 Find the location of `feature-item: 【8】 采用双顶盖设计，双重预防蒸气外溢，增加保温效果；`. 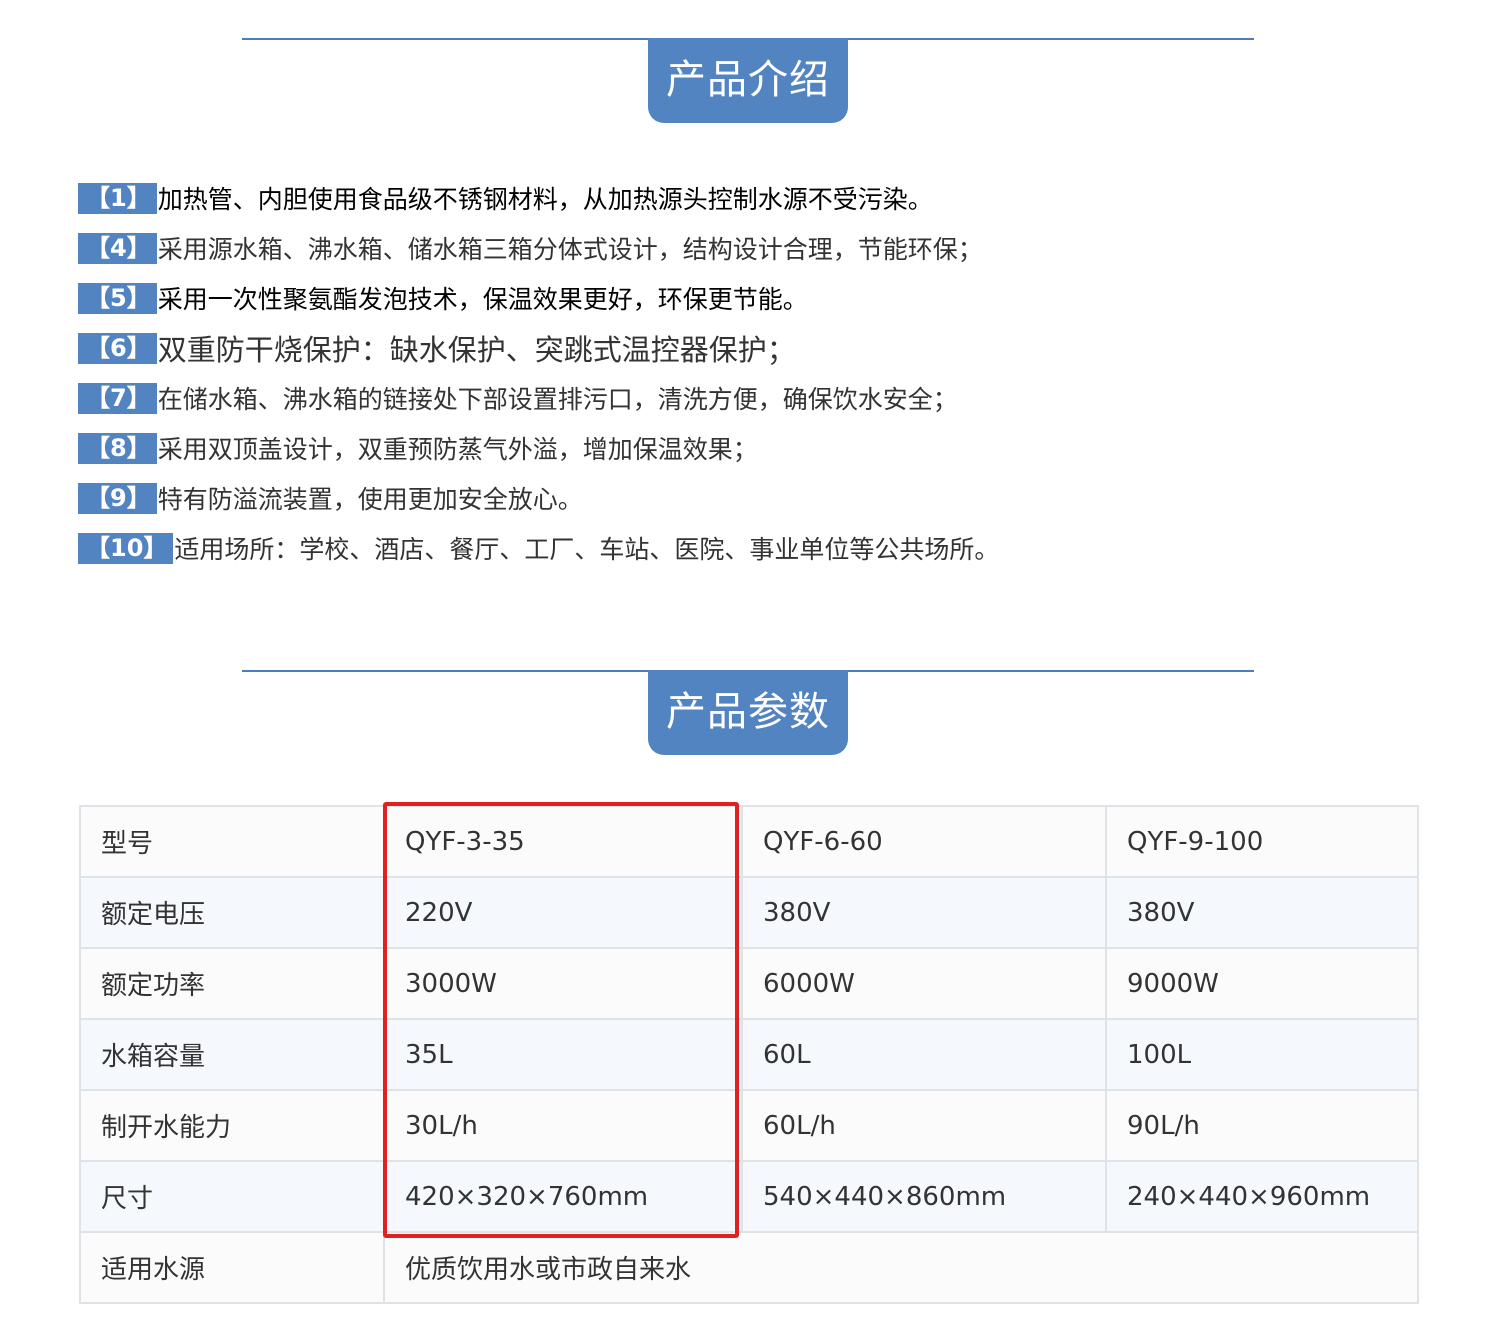

feature-item: 【8】 采用双顶盖设计，双重预防蒸气外溢，增加保温效果； is located at coordinates (728, 448).